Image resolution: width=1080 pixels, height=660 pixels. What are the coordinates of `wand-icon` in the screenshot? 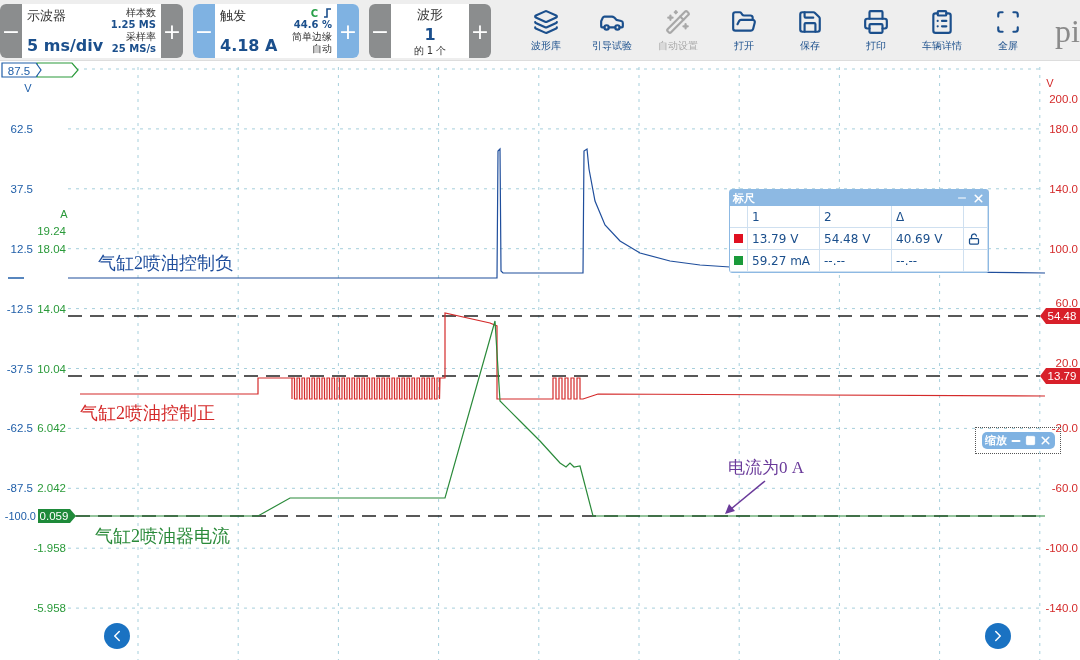 It's located at (678, 22).